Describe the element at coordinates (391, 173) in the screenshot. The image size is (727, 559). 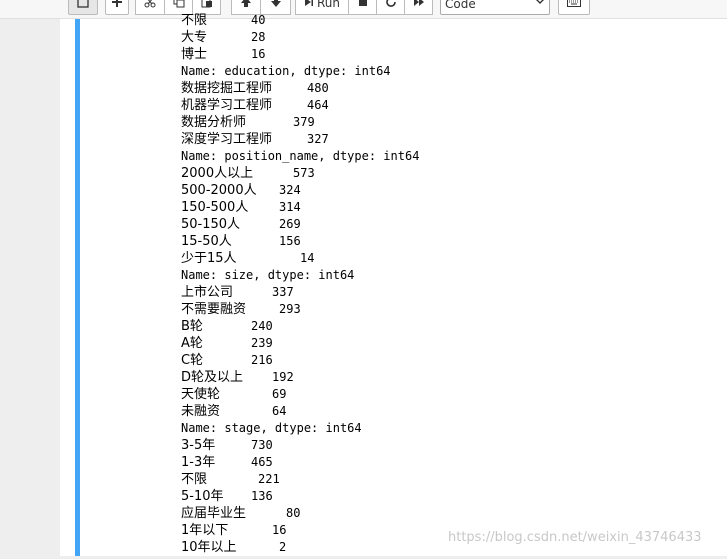
I see `output-row: 2000人以上 573` at that location.